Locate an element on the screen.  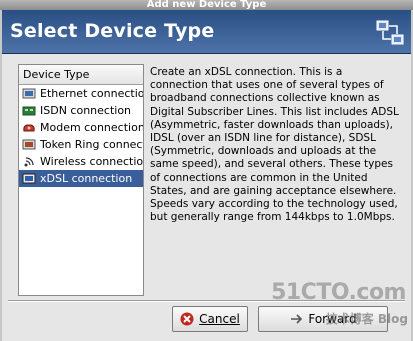
ethernet-icon is located at coordinates (29, 93).